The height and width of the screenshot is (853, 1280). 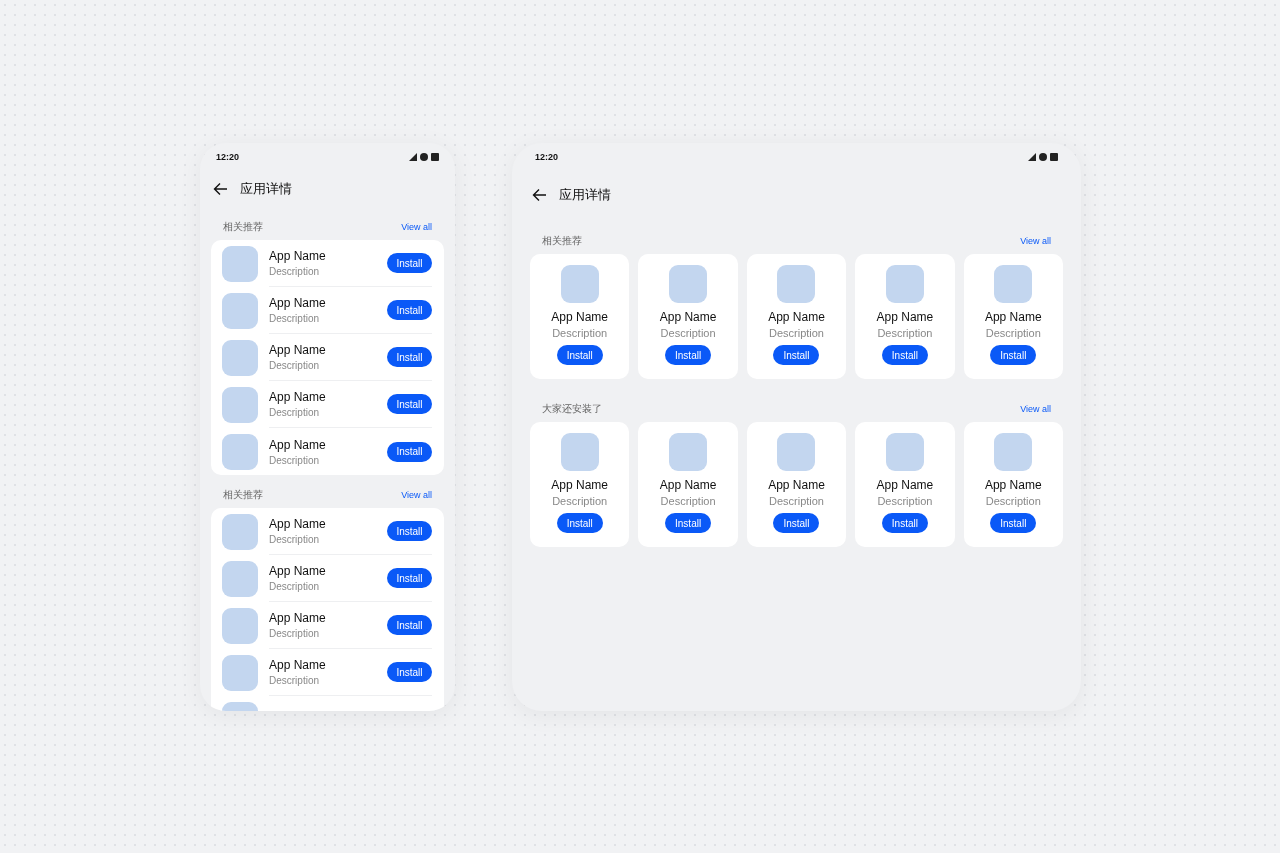 I want to click on section-title: 大家还安装了, so click(x=572, y=409).